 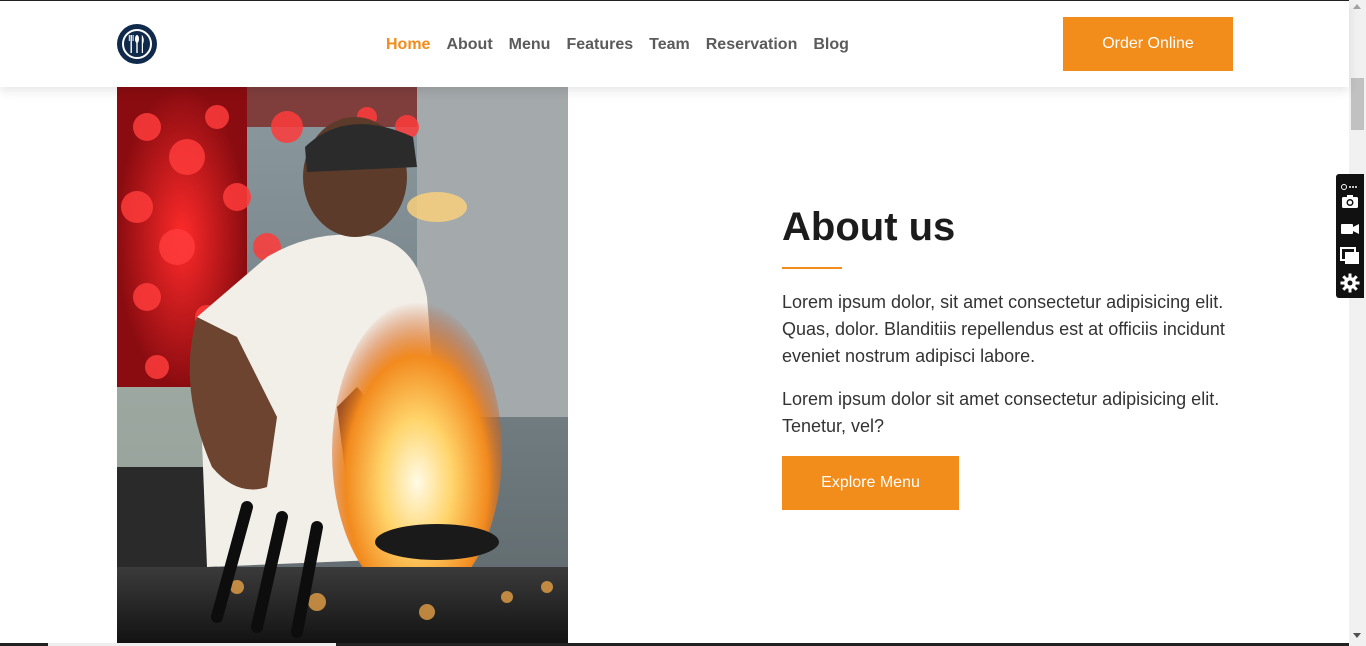 I want to click on window-icon, so click(x=1350, y=256).